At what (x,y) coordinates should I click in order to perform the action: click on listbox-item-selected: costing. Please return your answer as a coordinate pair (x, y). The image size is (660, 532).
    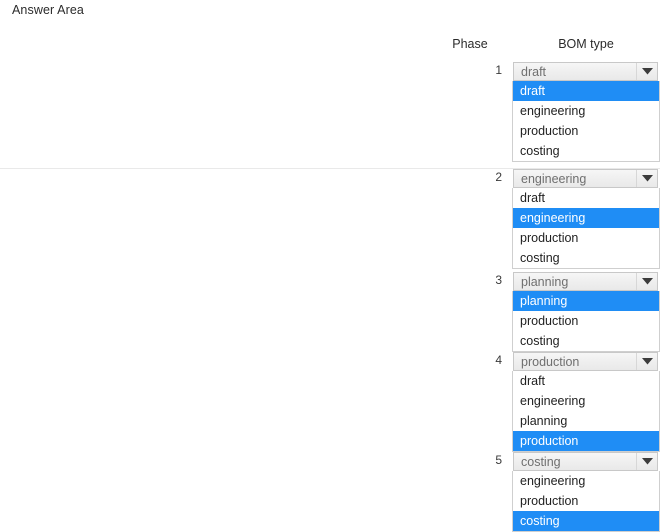
    Looking at the image, I should click on (586, 521).